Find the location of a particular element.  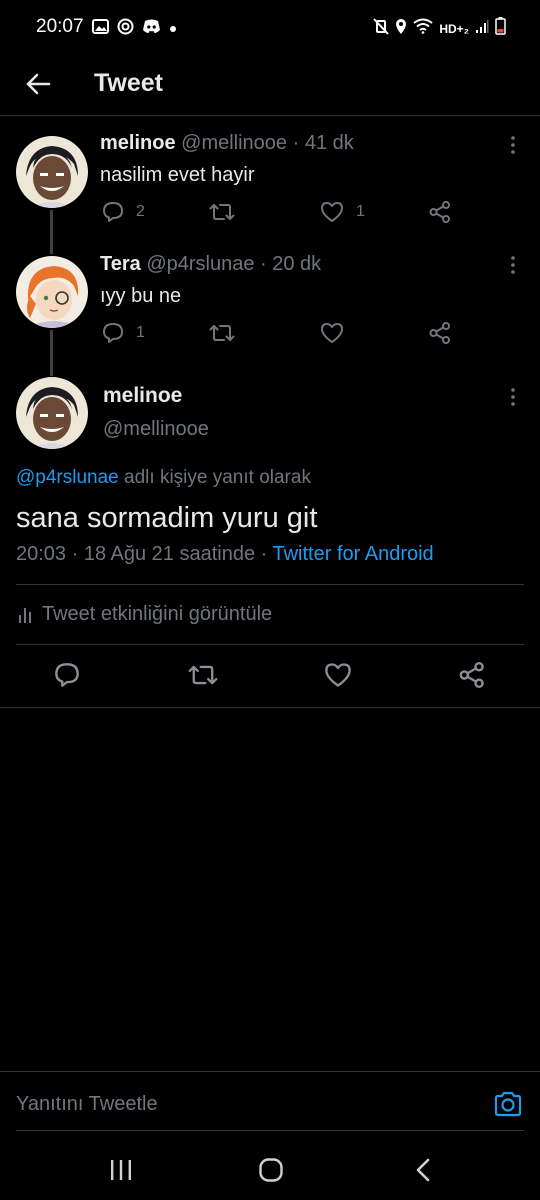

activity-label: Tweet etkinliğini görüntüle is located at coordinates (157, 614).